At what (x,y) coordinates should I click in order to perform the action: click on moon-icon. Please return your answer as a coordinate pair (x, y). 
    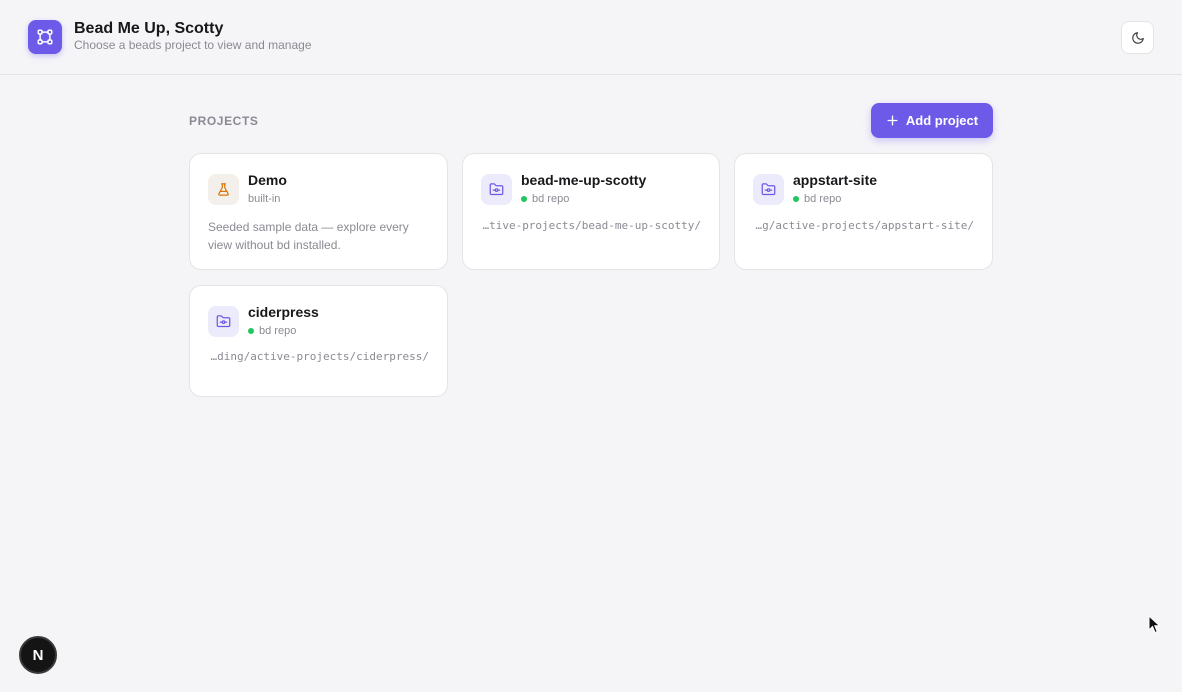
    Looking at the image, I should click on (1137, 37).